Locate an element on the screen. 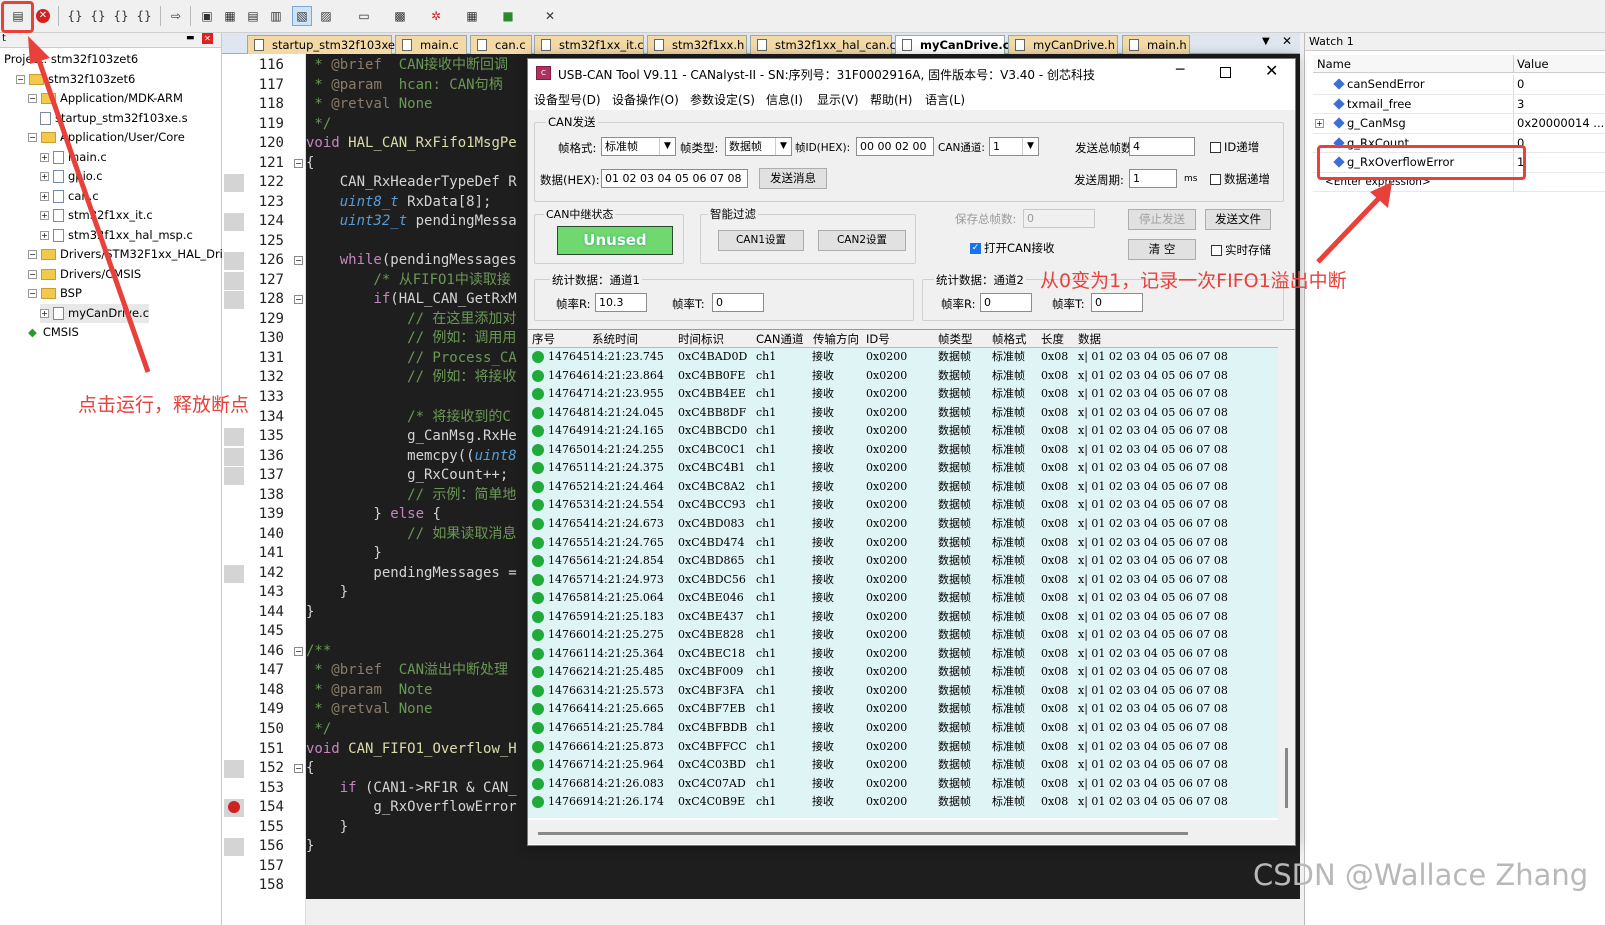 The height and width of the screenshot is (925, 1605). right-arrow-line is located at coordinates (1349, 229).